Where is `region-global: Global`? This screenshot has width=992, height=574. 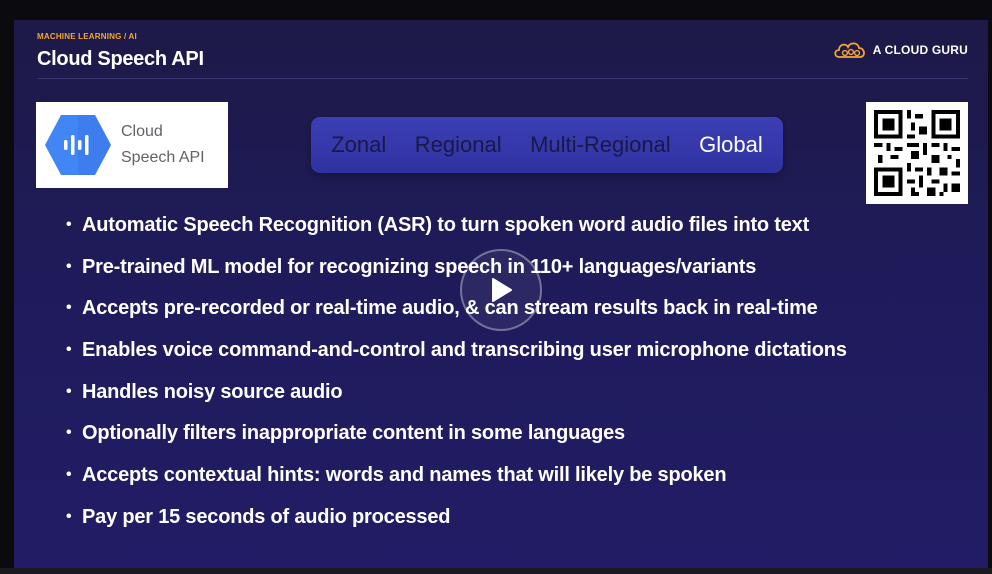
region-global: Global is located at coordinates (731, 144).